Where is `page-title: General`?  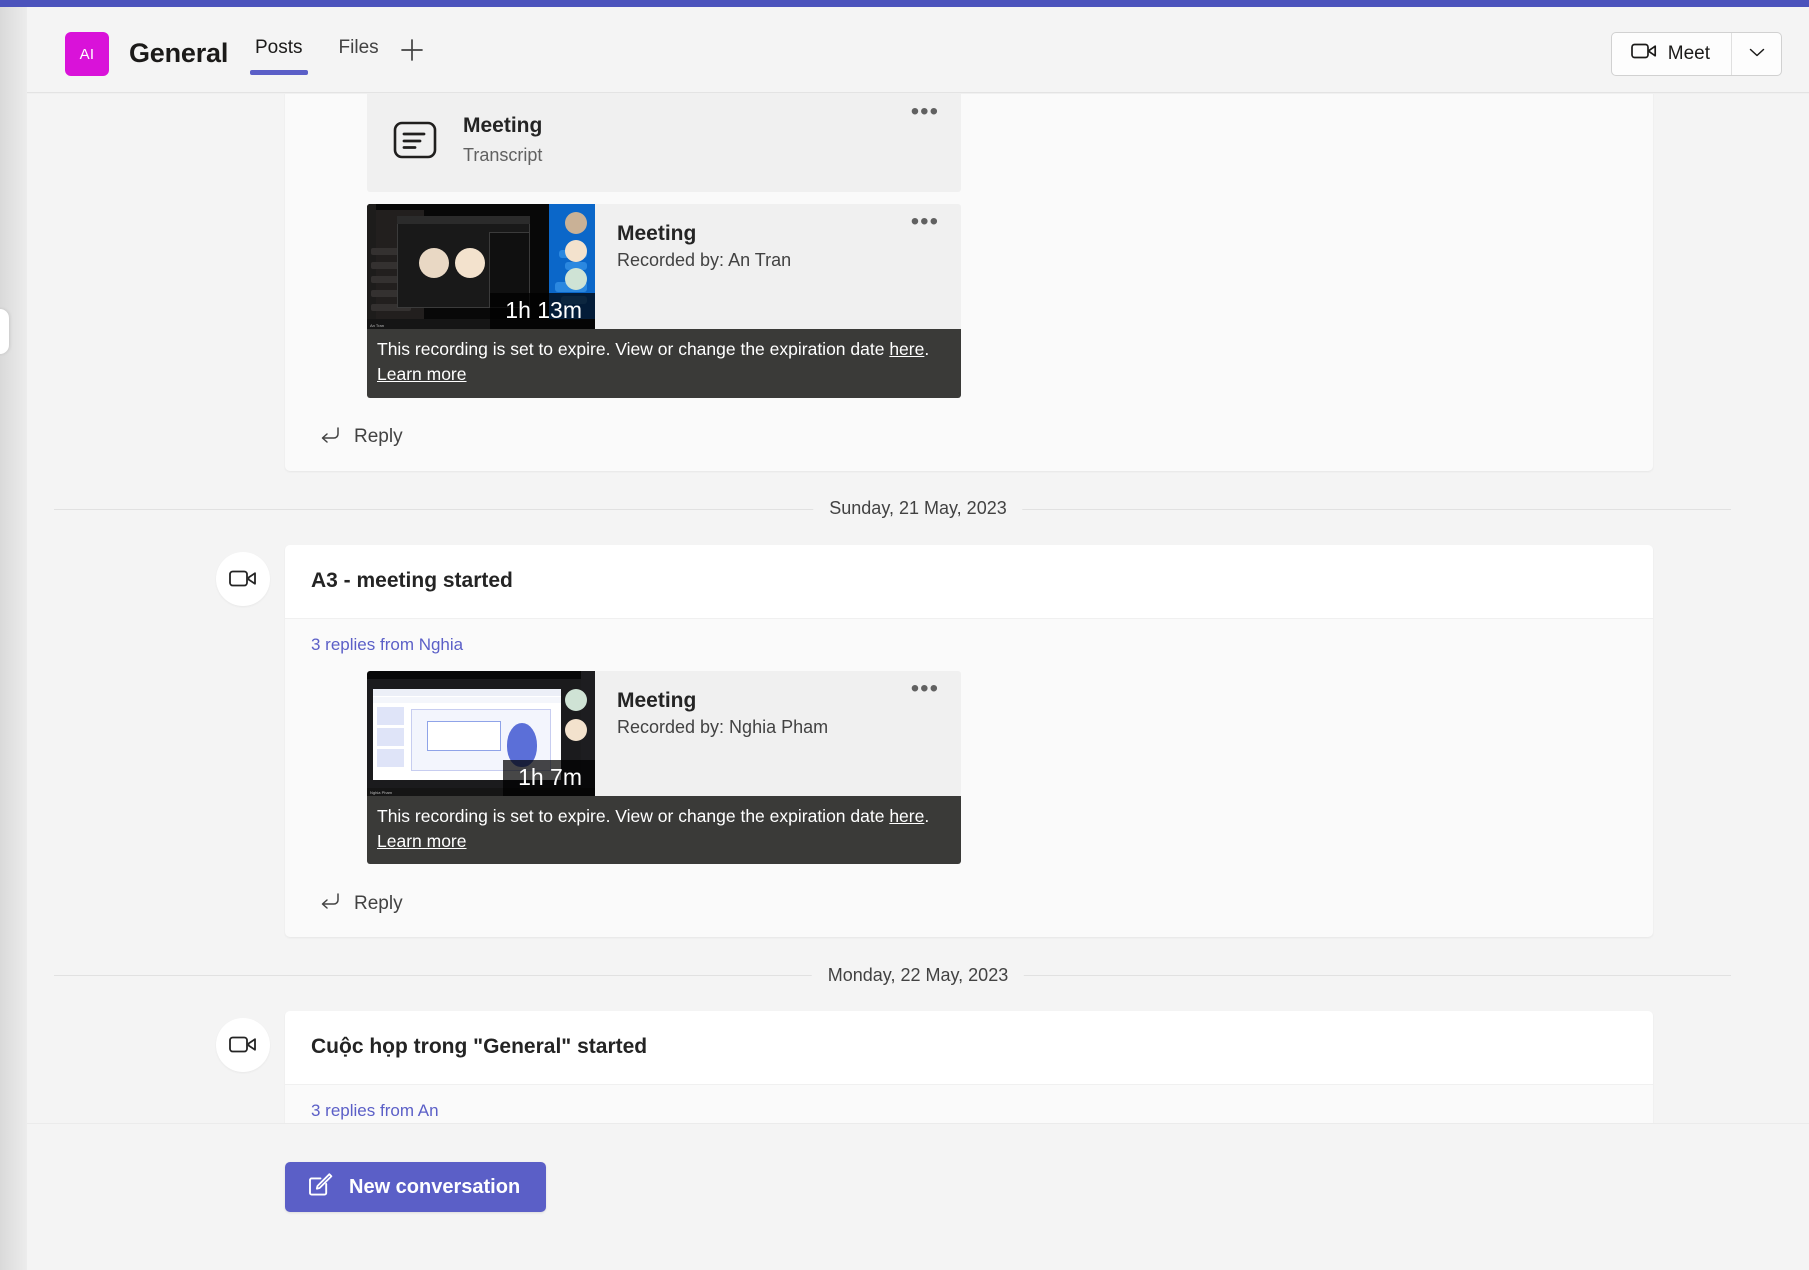
page-title: General is located at coordinates (179, 53).